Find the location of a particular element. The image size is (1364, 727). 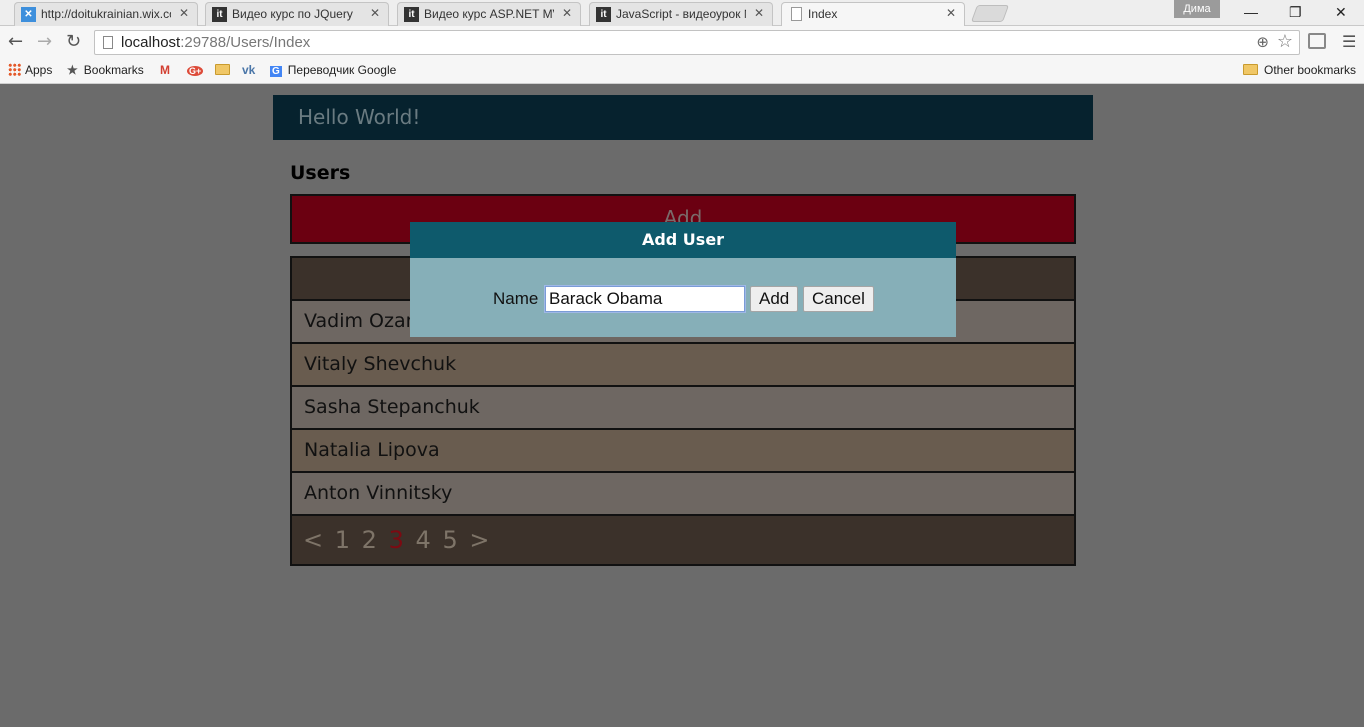

pager-page: 5 is located at coordinates (449, 540).